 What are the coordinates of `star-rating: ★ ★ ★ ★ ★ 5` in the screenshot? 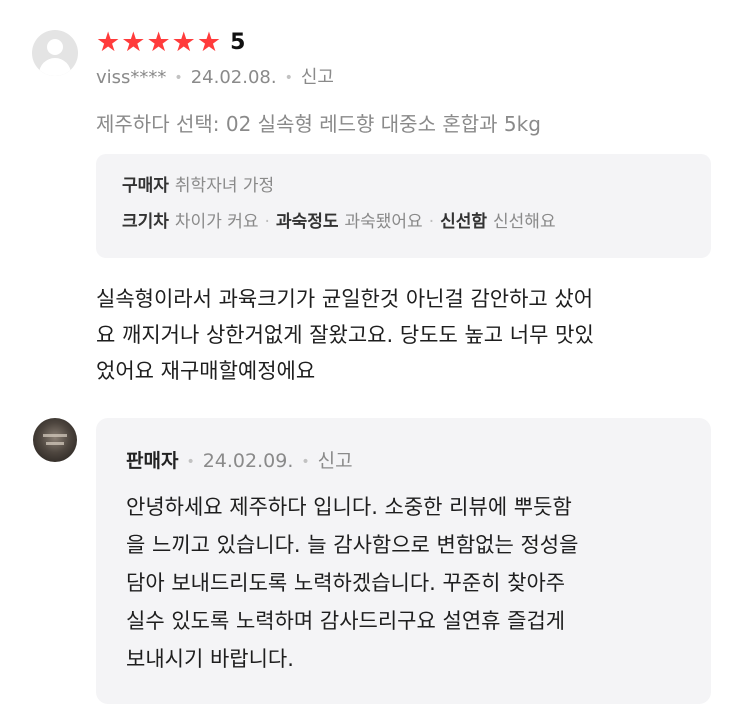 It's located at (170, 43).